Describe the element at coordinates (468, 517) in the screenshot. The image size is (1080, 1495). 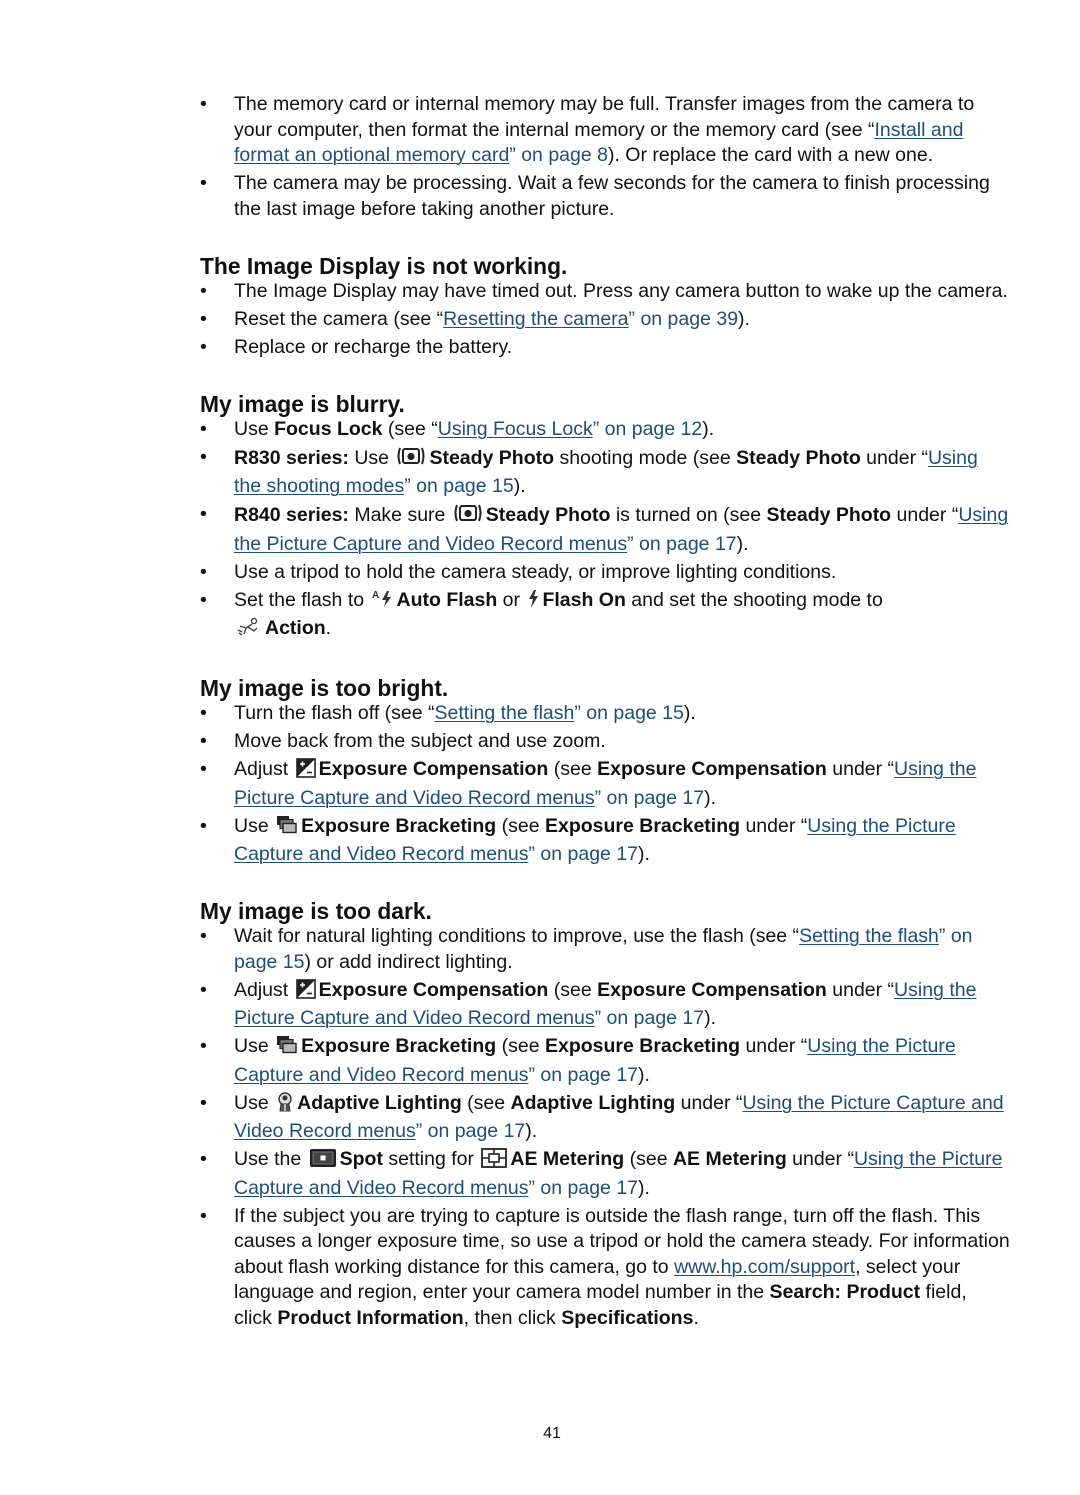
I see `steady-photo-icon` at that location.